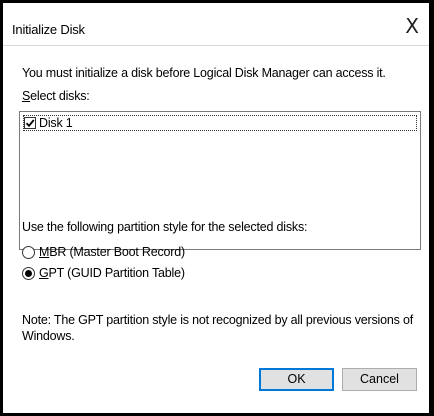 This screenshot has height=416, width=434. I want to click on gpt-access-key: G, so click(44, 273).